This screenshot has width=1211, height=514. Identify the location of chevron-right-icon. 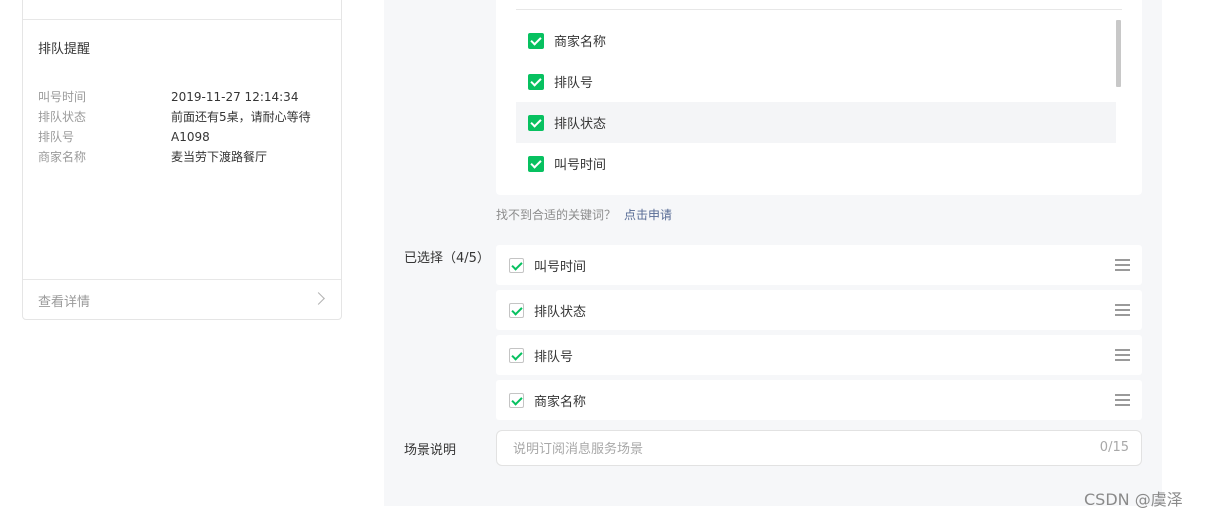
(318, 298).